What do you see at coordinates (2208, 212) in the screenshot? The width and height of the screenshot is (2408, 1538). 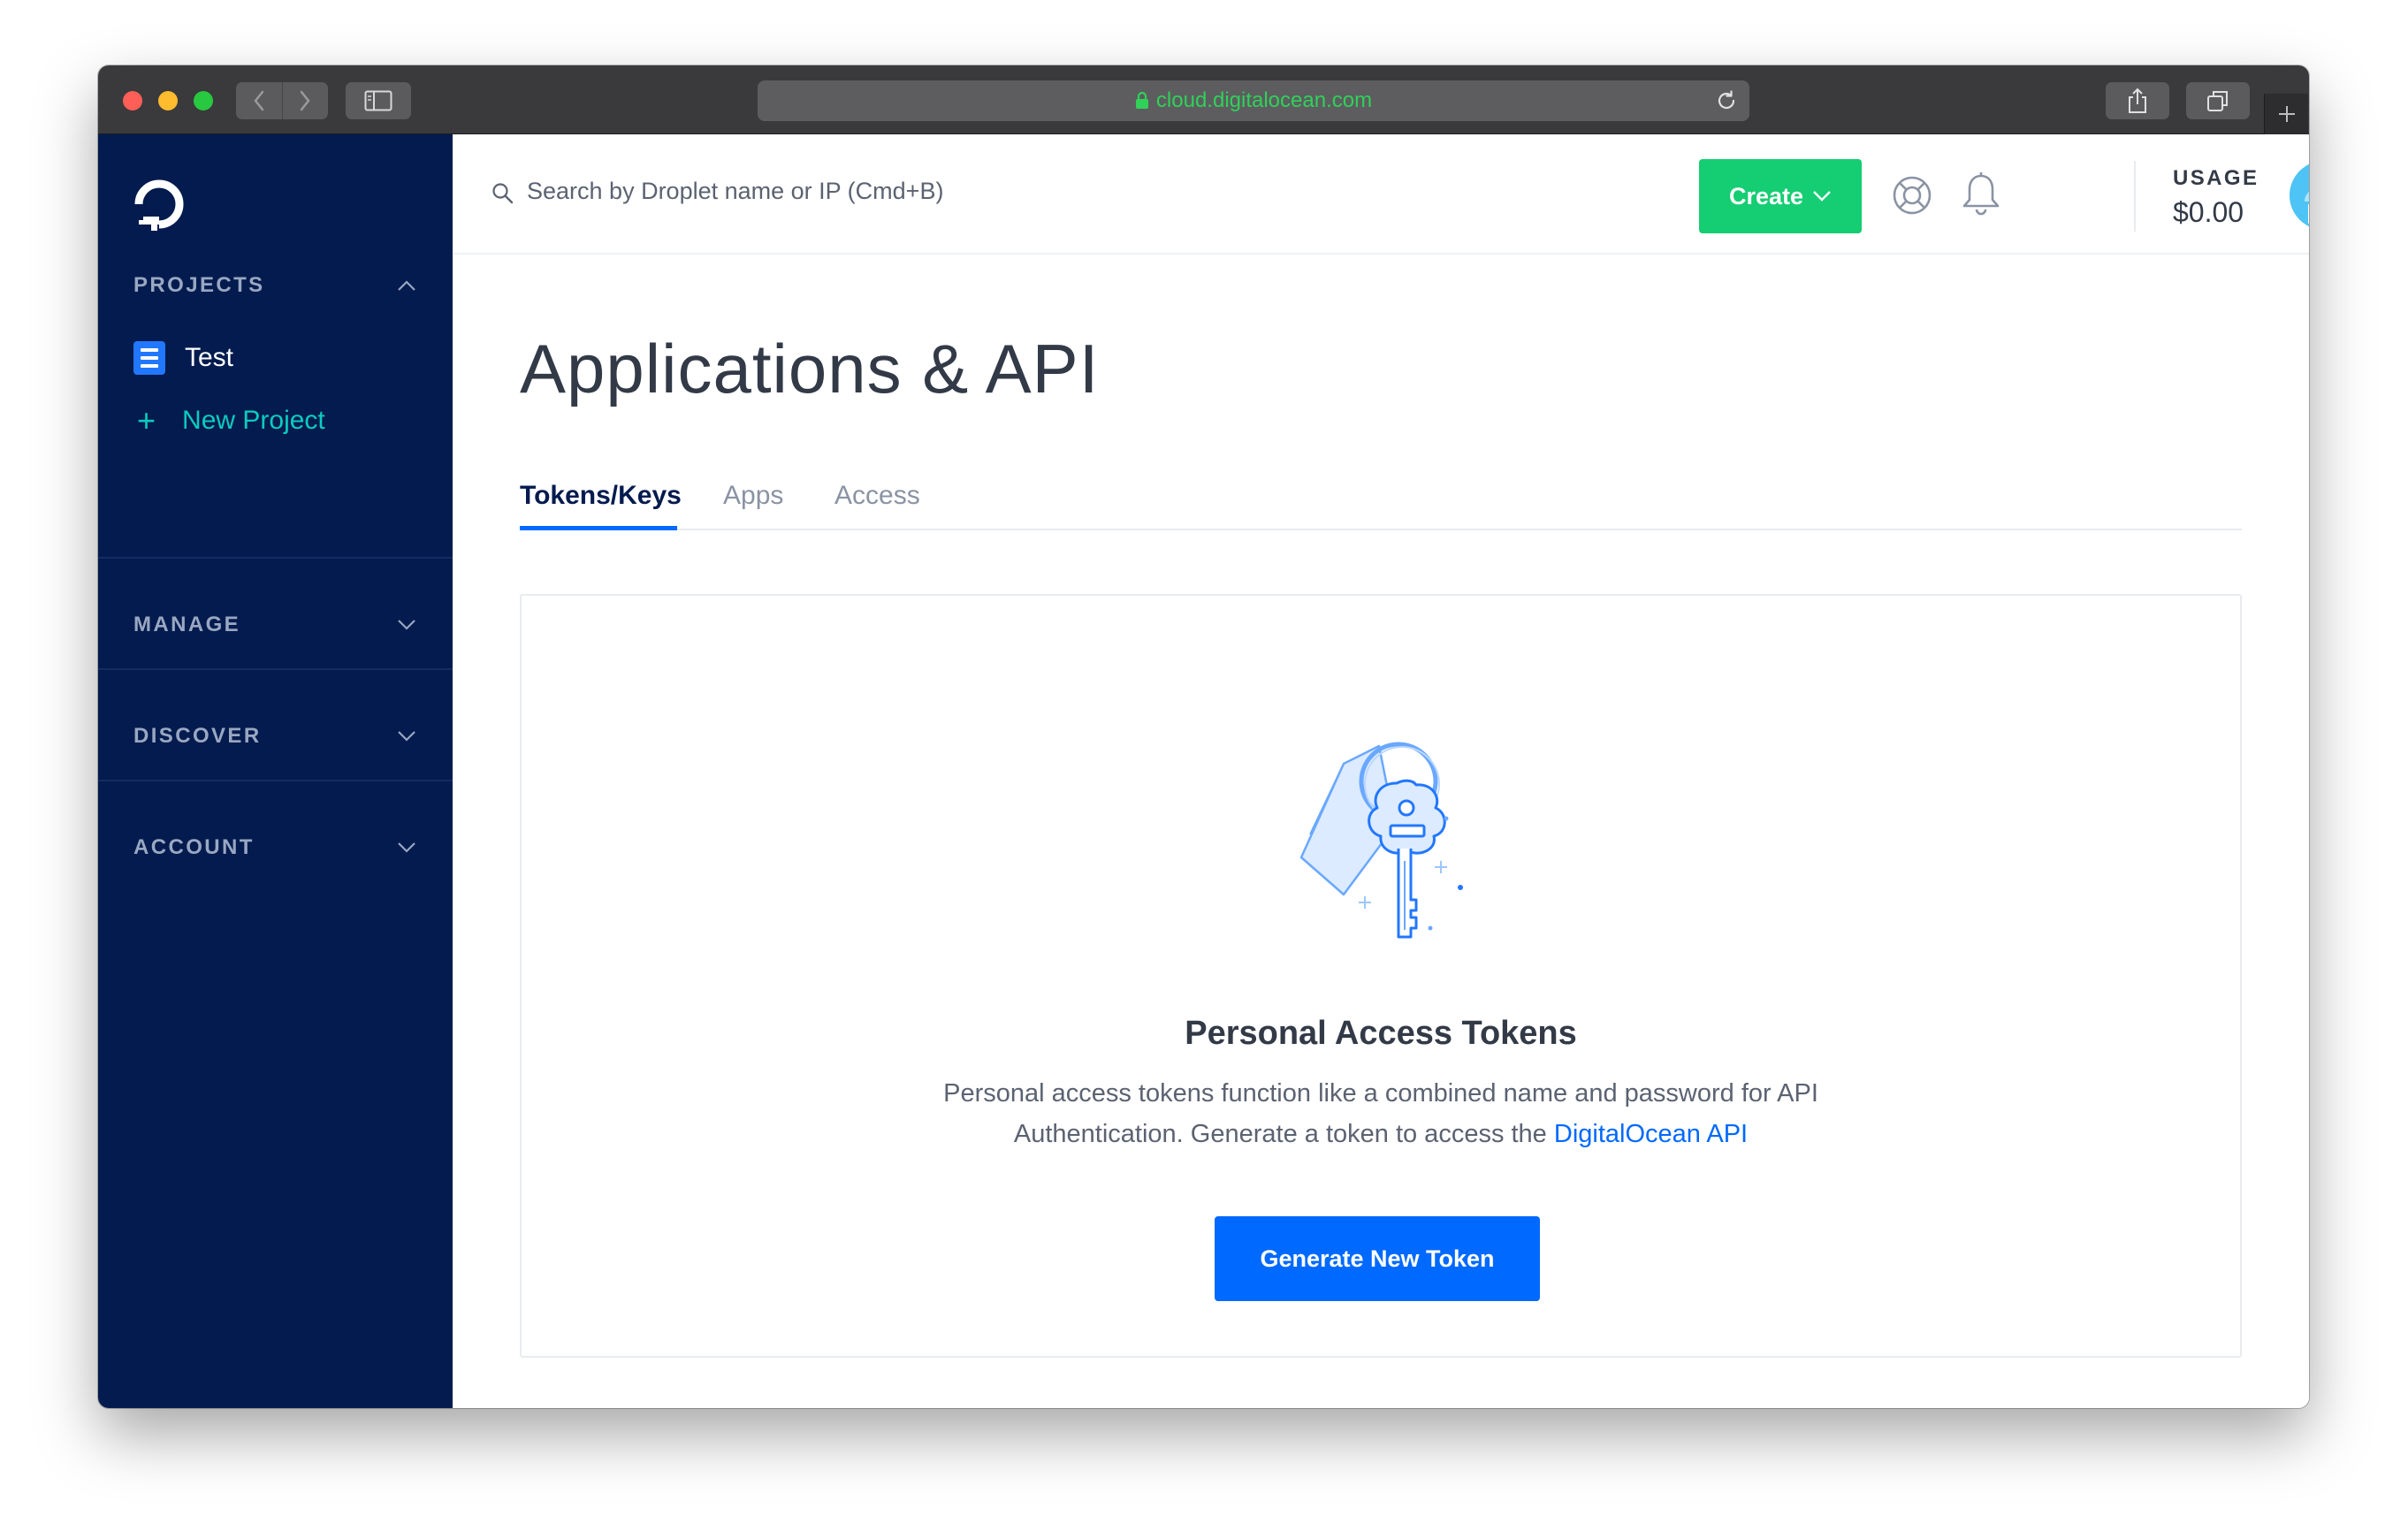 I see `usage-value: $0.00` at bounding box center [2208, 212].